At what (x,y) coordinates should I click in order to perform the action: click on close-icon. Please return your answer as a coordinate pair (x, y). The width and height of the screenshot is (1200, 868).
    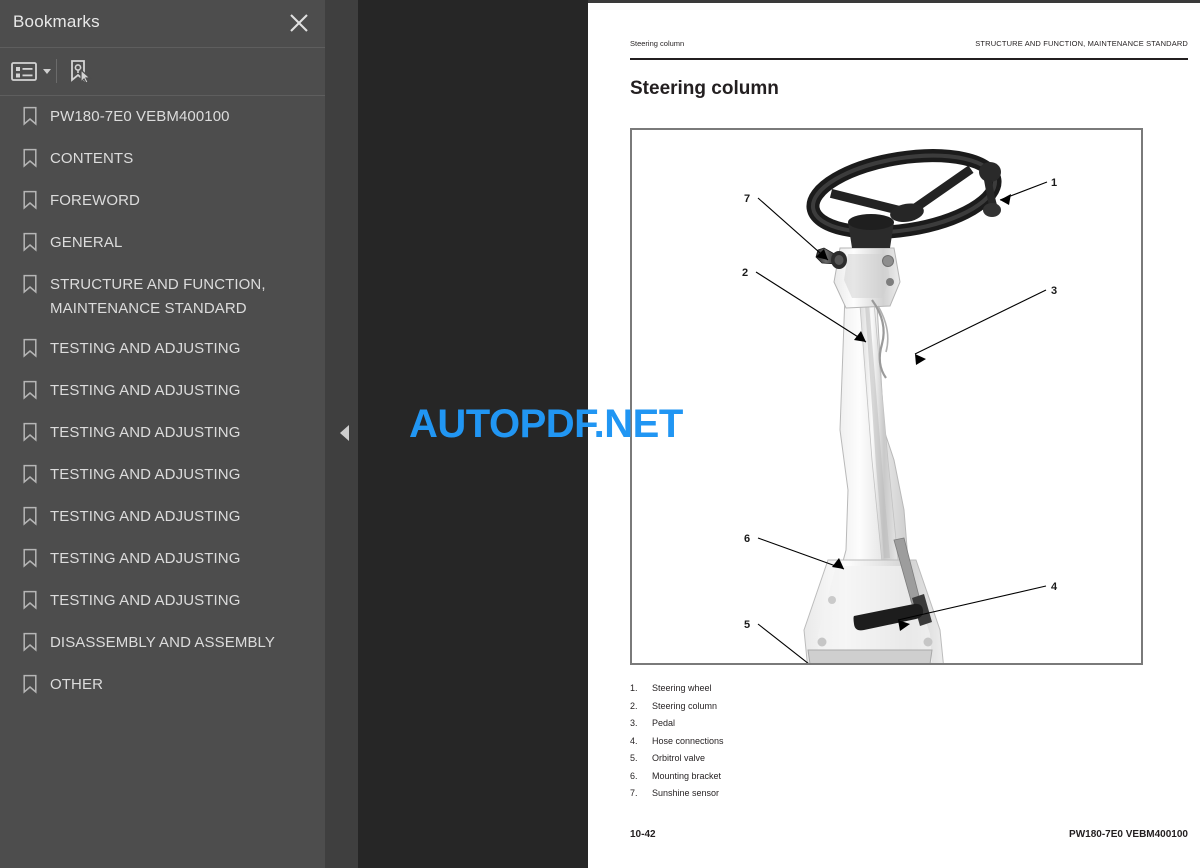
    Looking at the image, I should click on (299, 23).